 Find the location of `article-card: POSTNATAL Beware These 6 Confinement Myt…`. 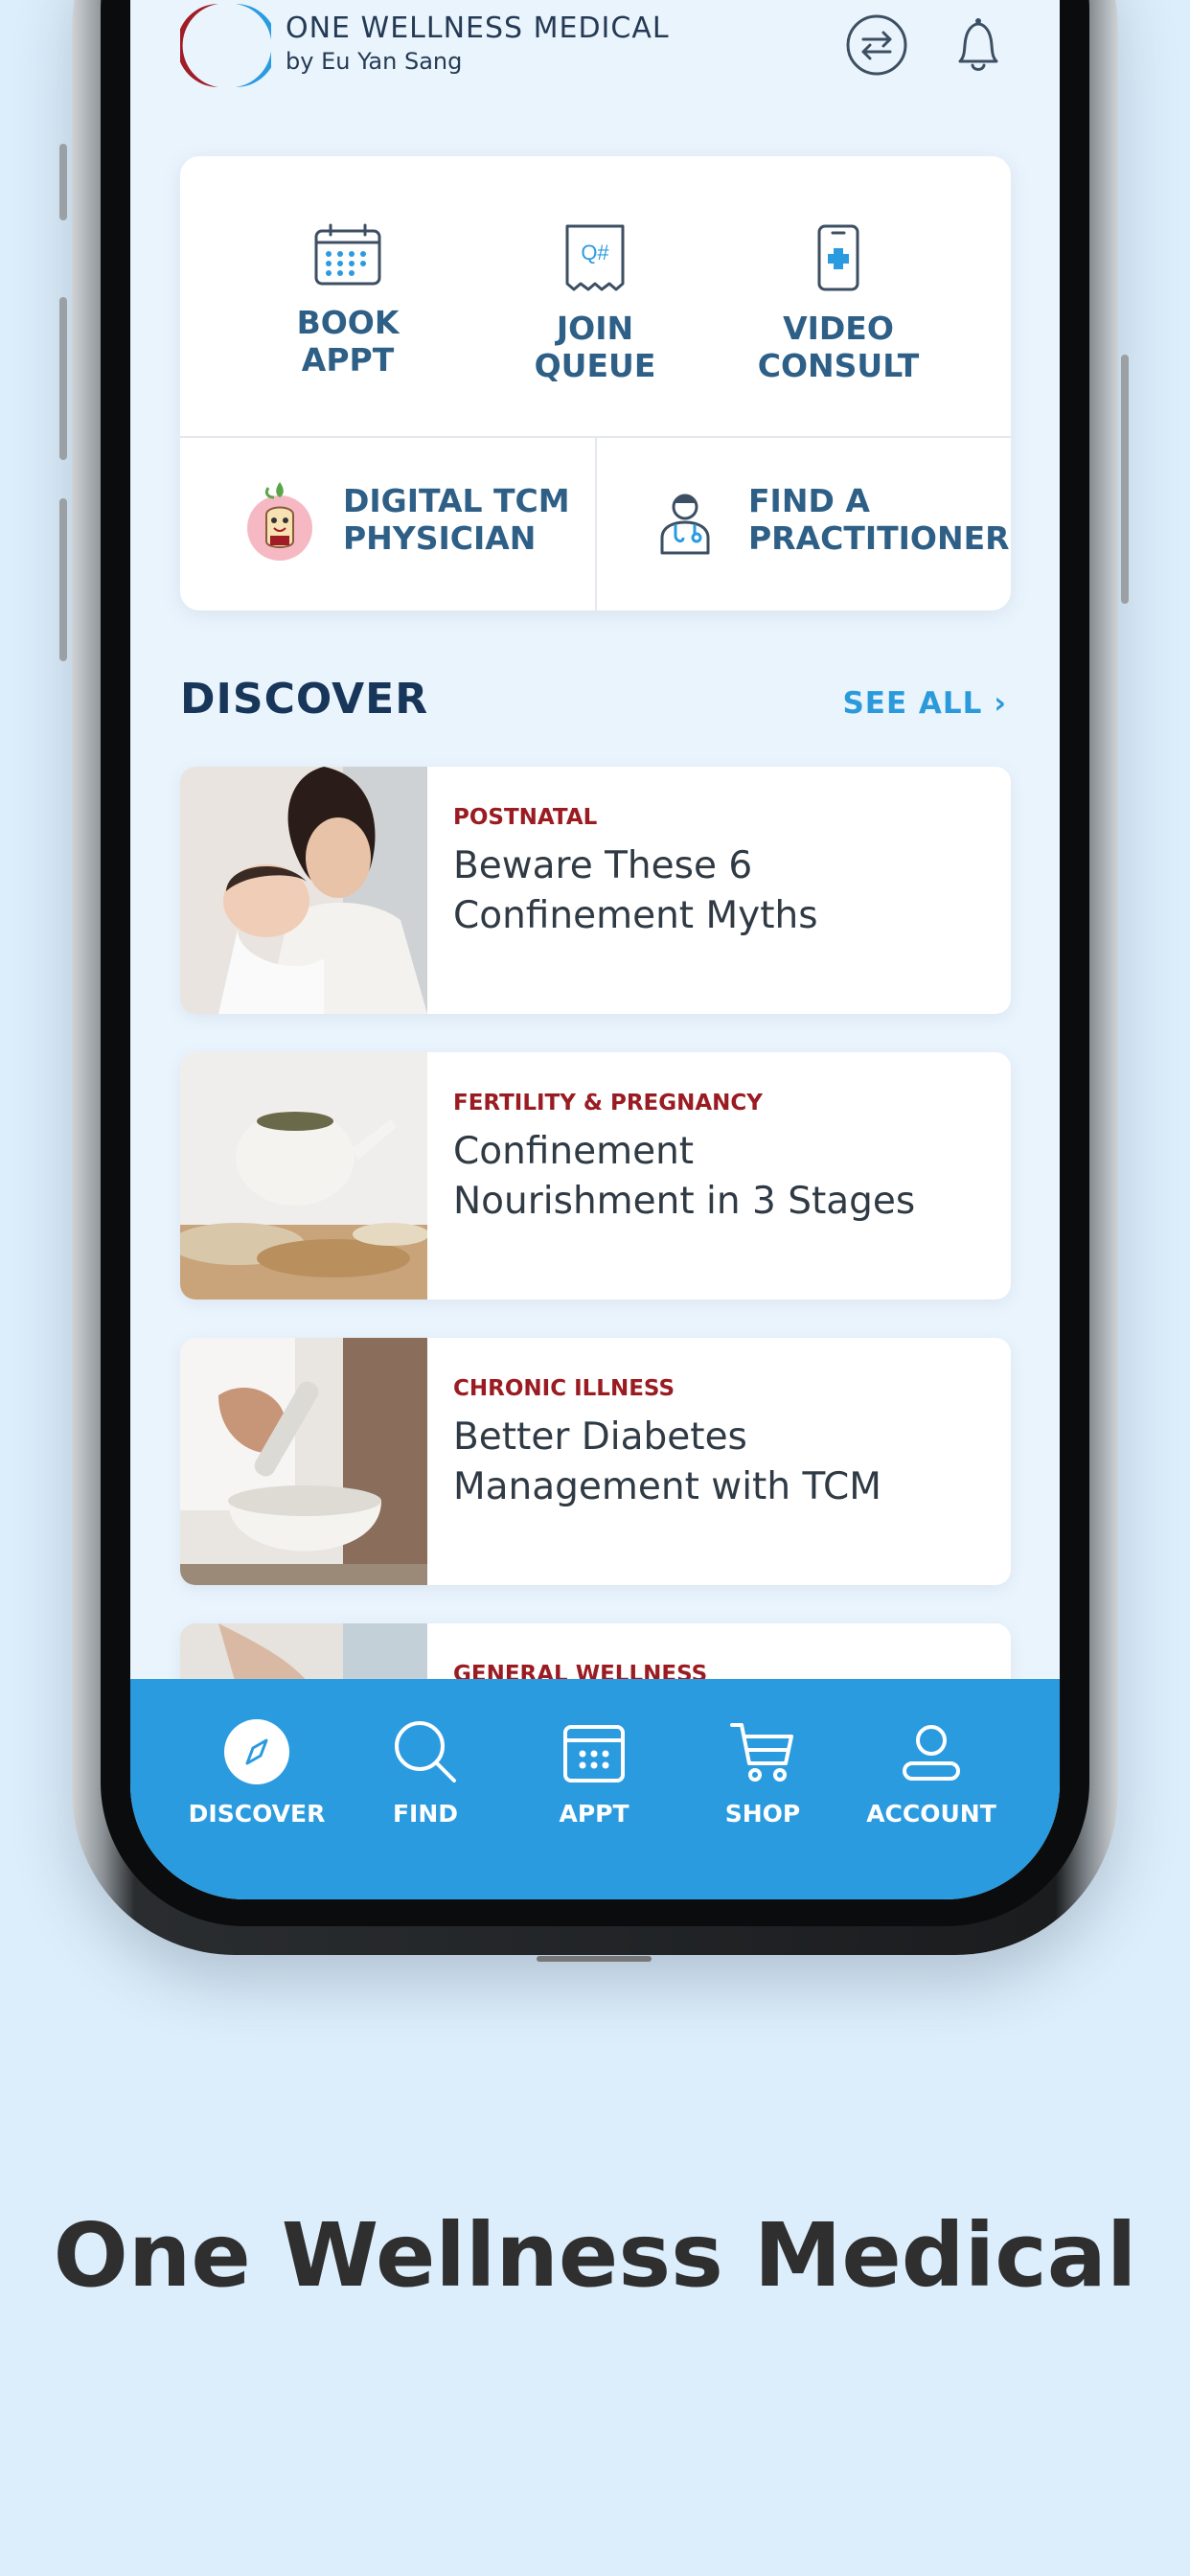

article-card: POSTNATAL Beware These 6 Confinement Myt… is located at coordinates (595, 890).